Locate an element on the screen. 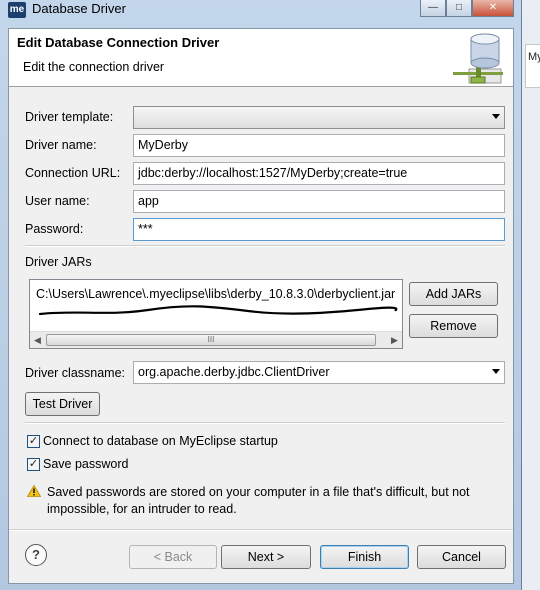  minimize-button: — is located at coordinates (433, 8).